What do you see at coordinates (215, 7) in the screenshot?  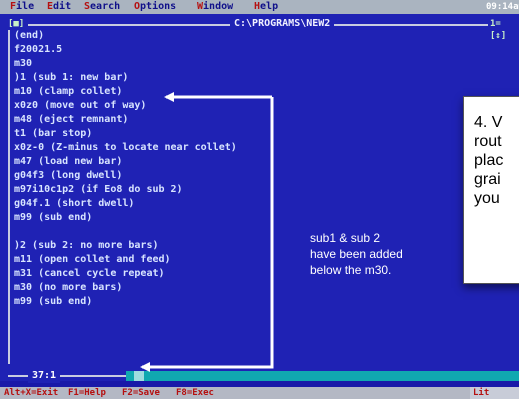 I see `menu-window: Window` at bounding box center [215, 7].